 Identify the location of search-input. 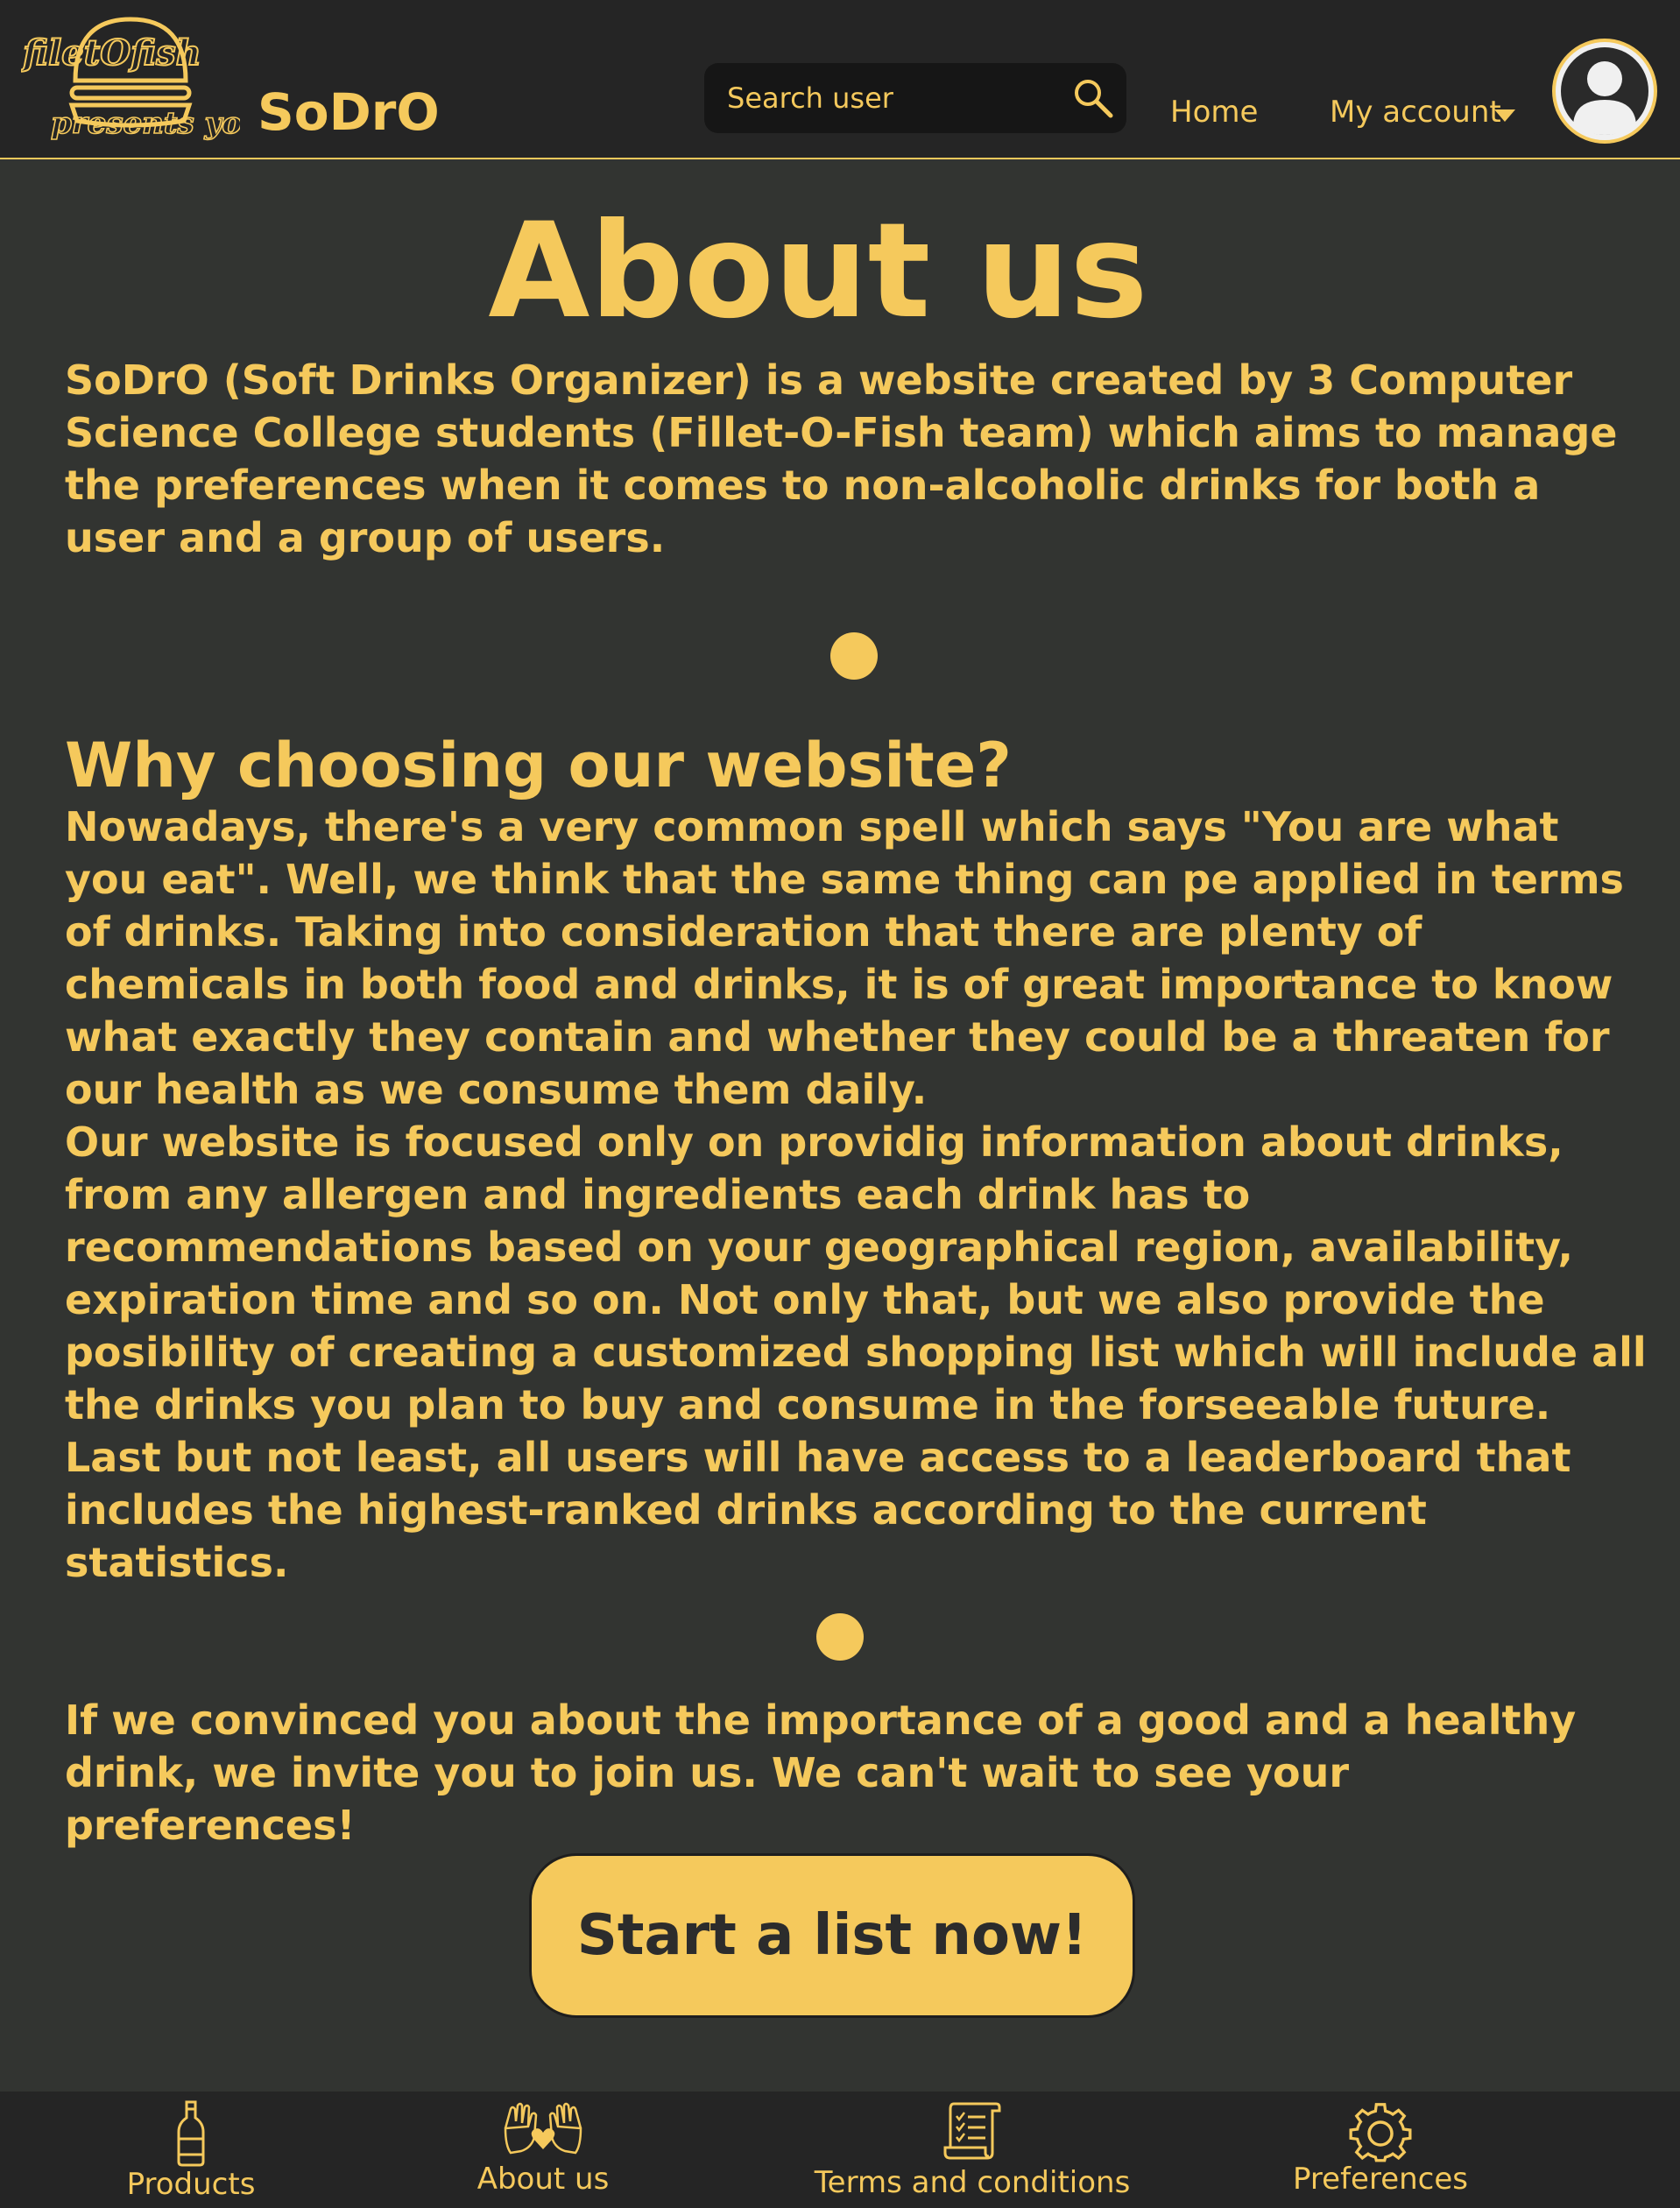
(891, 98).